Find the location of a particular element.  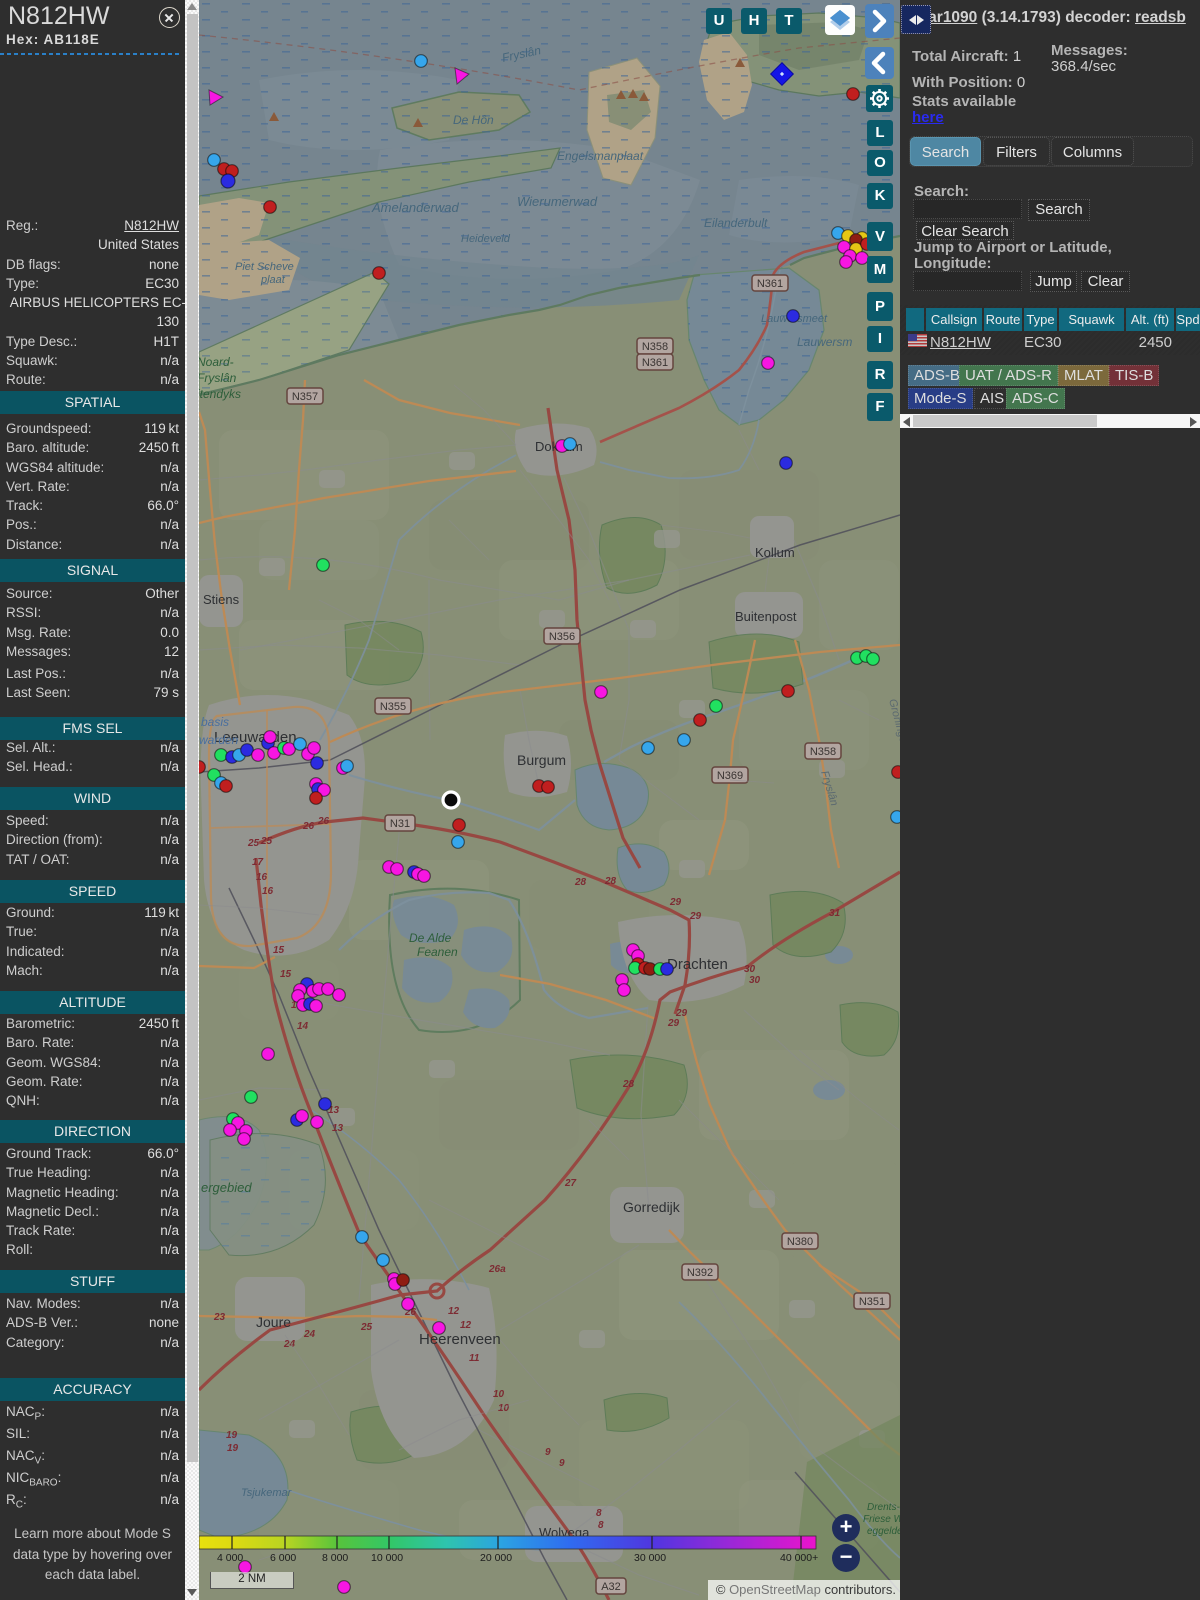

svg-text: itendyks is located at coordinates (220, 394).